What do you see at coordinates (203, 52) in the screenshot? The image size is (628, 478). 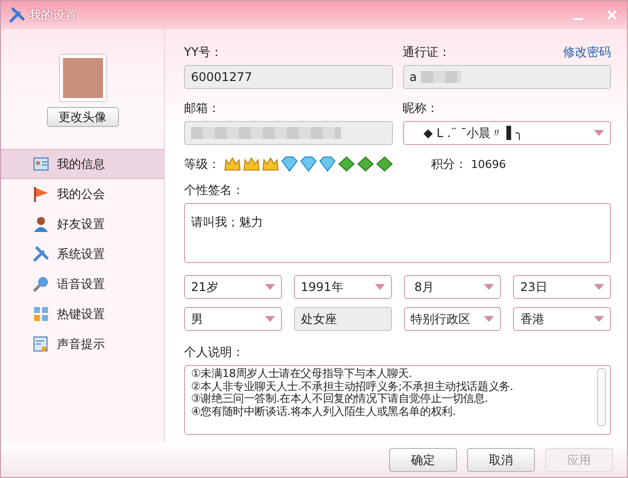 I see `yy-label: YY号：` at bounding box center [203, 52].